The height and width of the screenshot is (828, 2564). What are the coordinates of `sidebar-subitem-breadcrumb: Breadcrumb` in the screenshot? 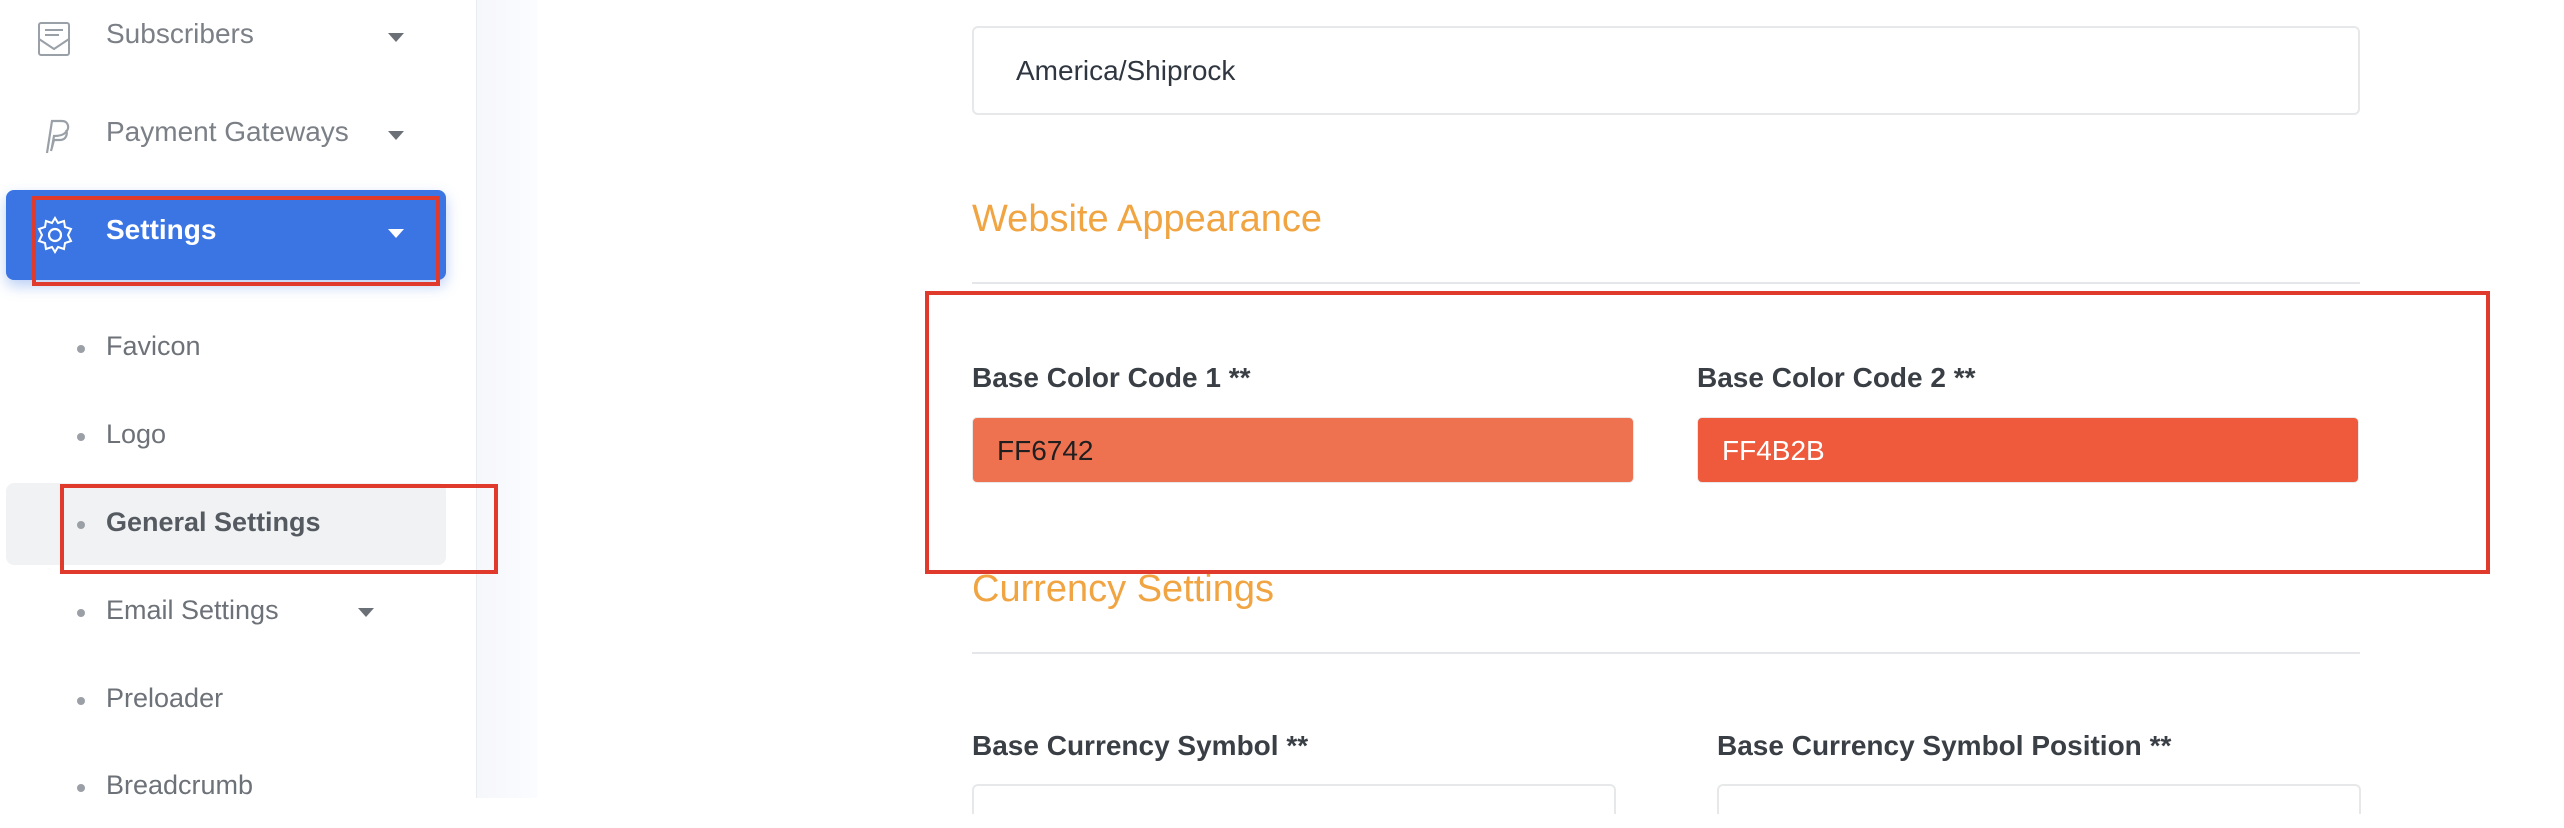 It's located at (226, 787).